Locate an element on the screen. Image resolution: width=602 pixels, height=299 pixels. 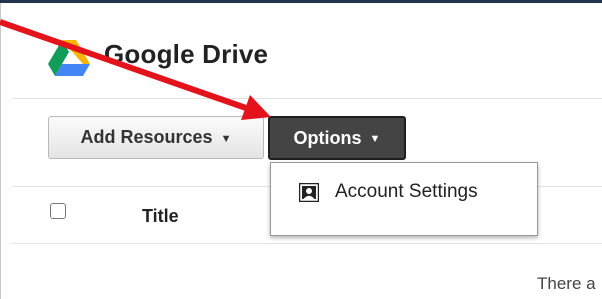
page-title: Google Drive is located at coordinates (186, 54).